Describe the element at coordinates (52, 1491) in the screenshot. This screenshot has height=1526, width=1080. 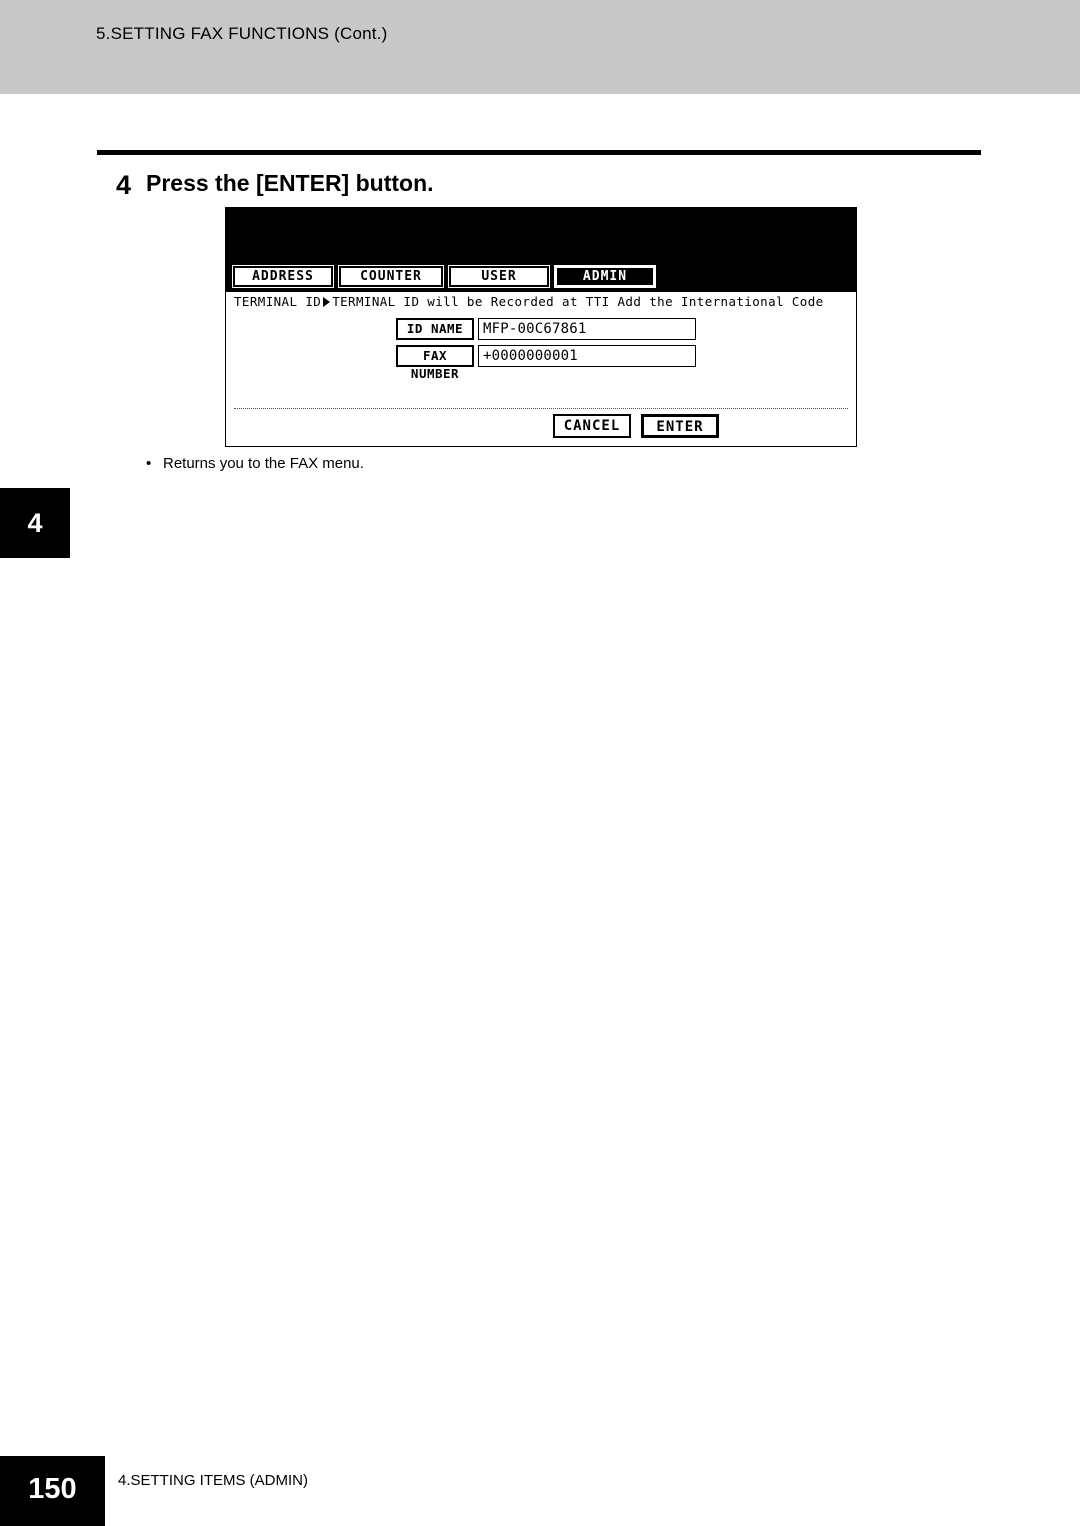
I see `page-number: 150` at that location.